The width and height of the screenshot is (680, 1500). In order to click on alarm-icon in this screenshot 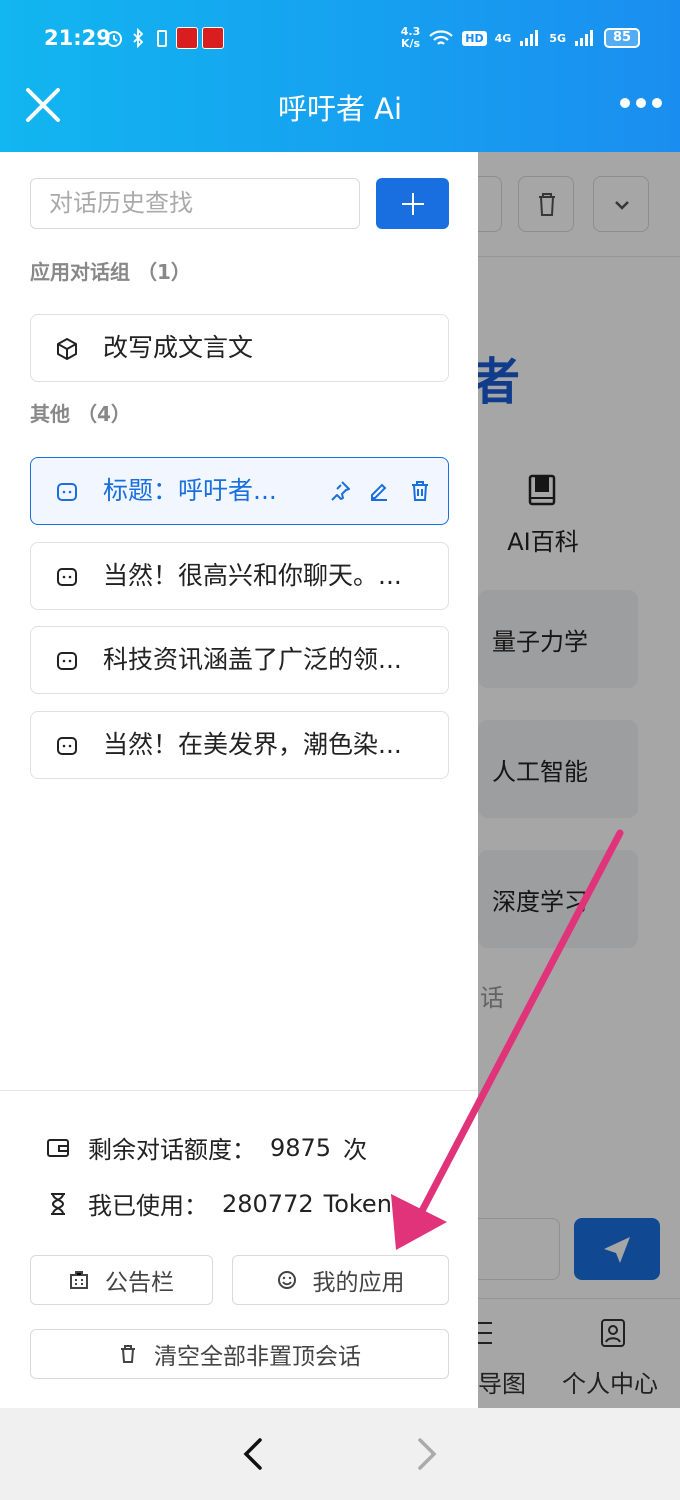, I will do `click(114, 39)`.